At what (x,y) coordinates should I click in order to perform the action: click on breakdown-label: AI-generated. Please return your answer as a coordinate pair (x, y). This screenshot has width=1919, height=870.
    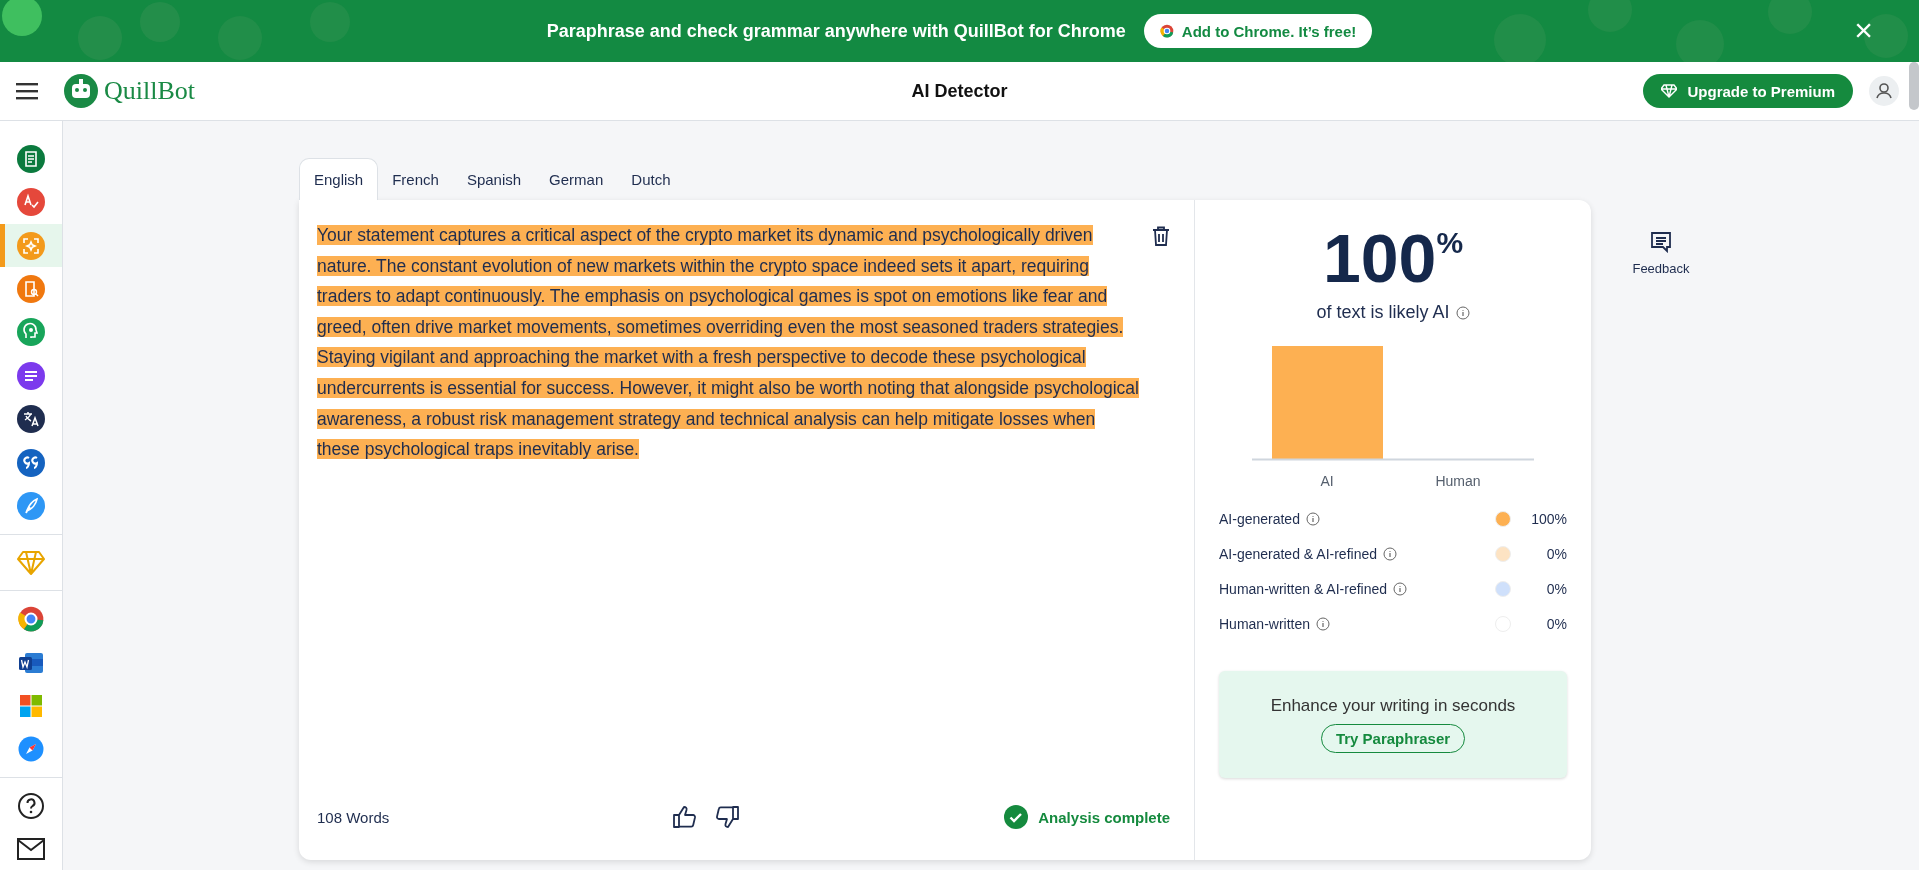
    Looking at the image, I should click on (1259, 518).